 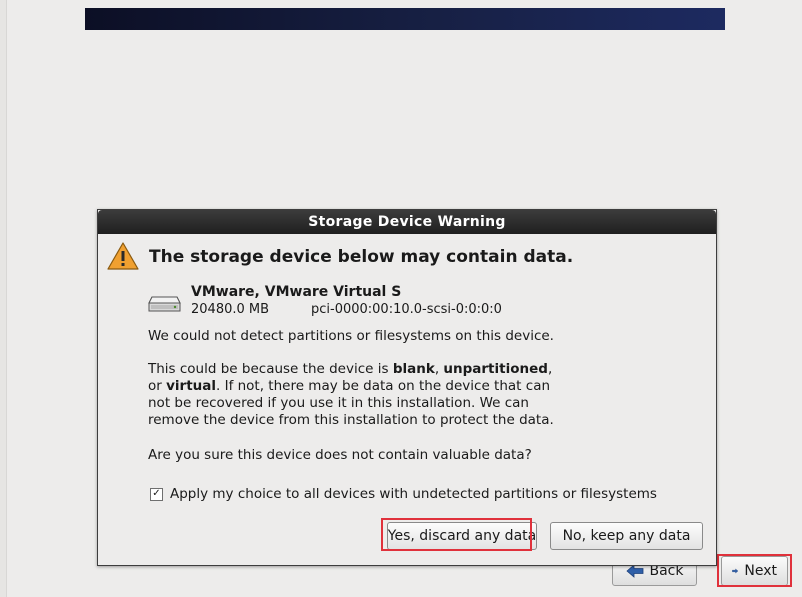 I want to click on next-button: Next, so click(x=754, y=571).